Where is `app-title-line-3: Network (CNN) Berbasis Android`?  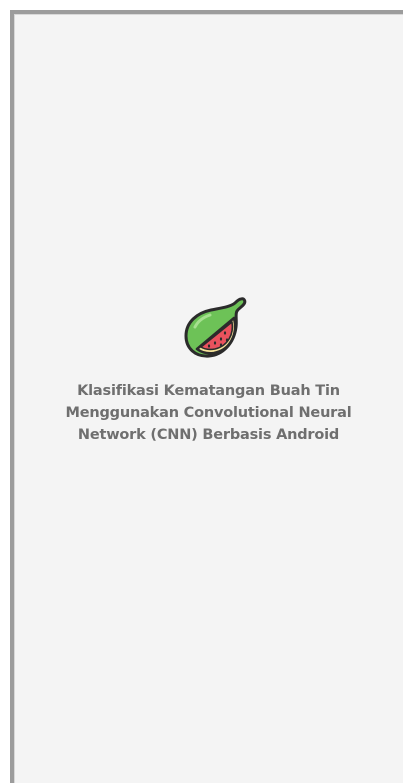
app-title-line-3: Network (CNN) Berbasis Android is located at coordinates (208, 435).